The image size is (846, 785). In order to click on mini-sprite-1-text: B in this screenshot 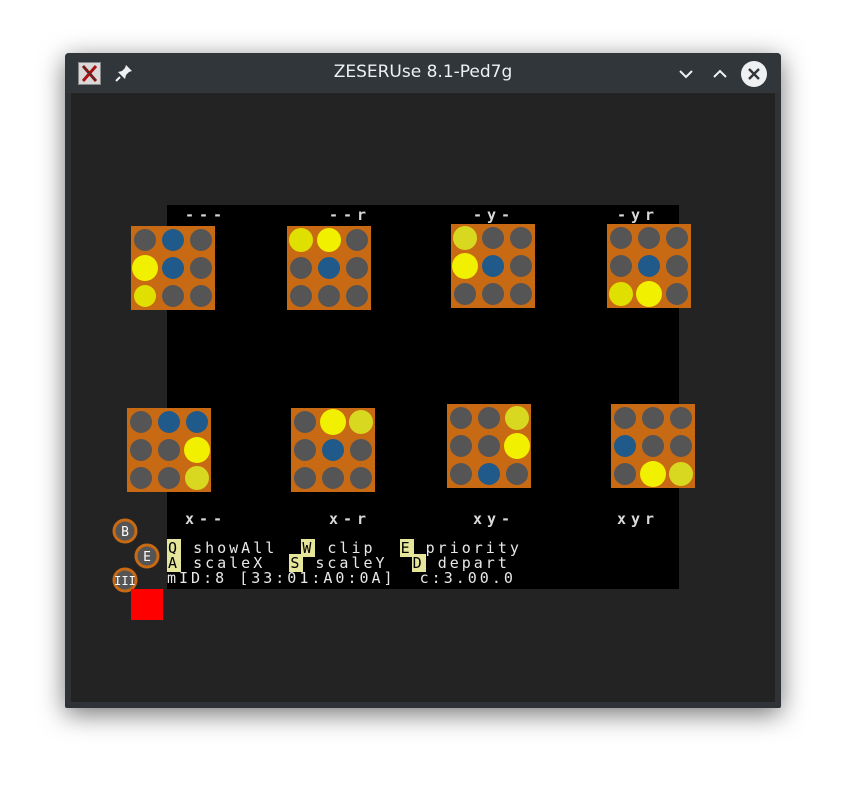, I will do `click(125, 532)`.